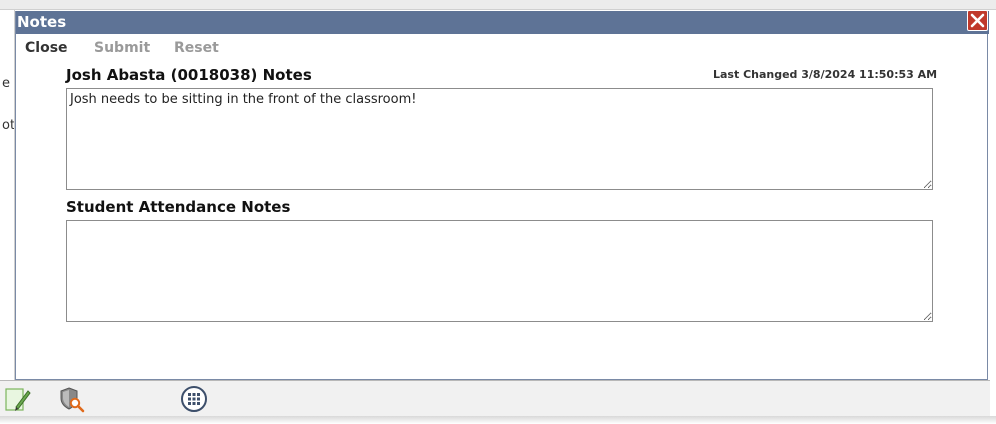 The height and width of the screenshot is (424, 996). Describe the element at coordinates (46, 48) in the screenshot. I see `close-button: Close` at that location.